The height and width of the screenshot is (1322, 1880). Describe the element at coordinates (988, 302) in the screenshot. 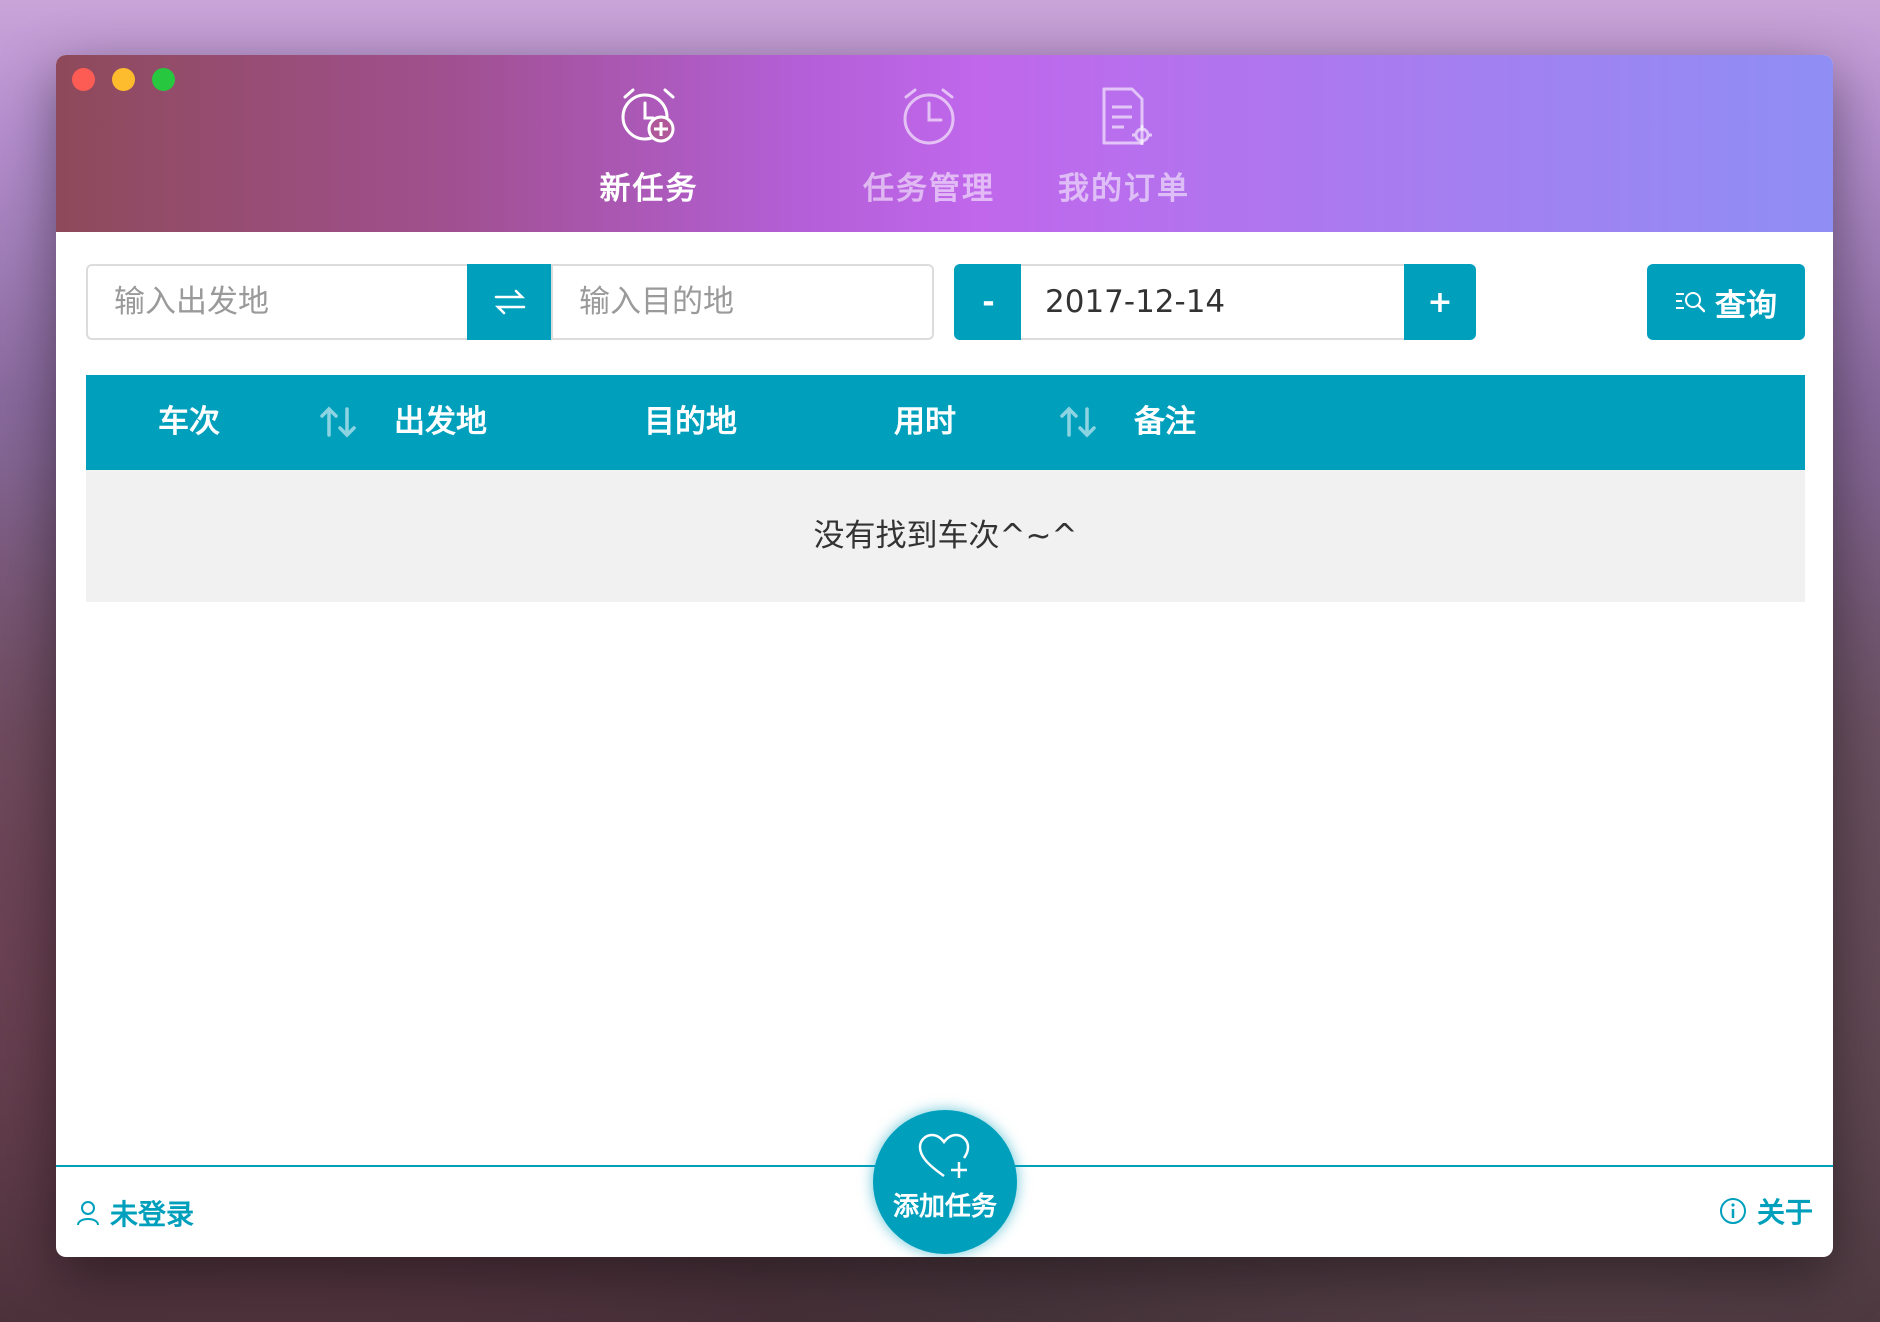

I see `date-minus-button: -` at that location.